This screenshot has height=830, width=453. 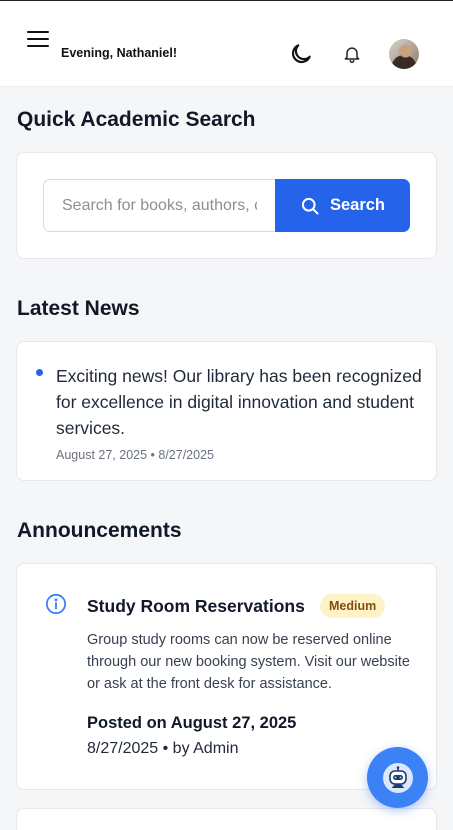 I want to click on announcement-meta: 8/27/2025 • by Admin, so click(x=163, y=748).